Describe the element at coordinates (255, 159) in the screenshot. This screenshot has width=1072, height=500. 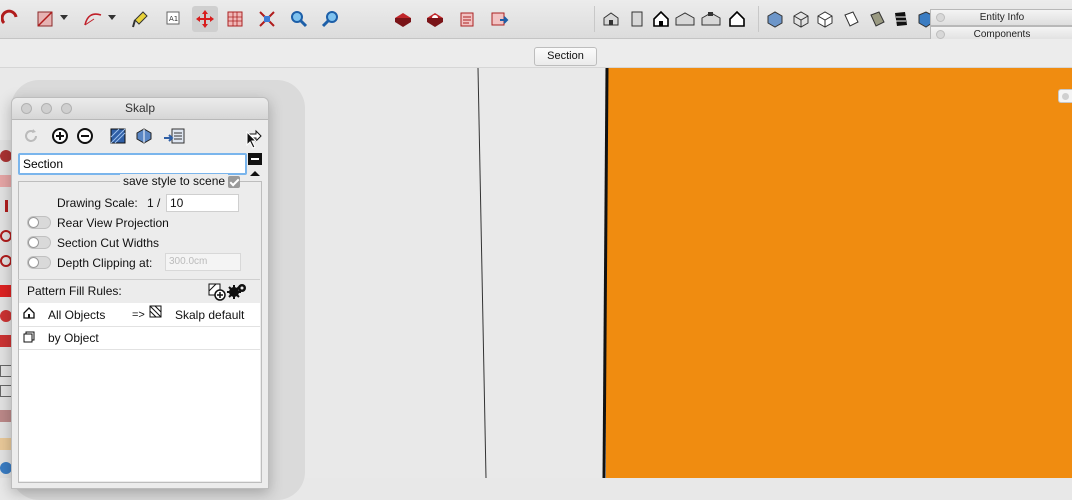
I see `collapse-icon` at that location.